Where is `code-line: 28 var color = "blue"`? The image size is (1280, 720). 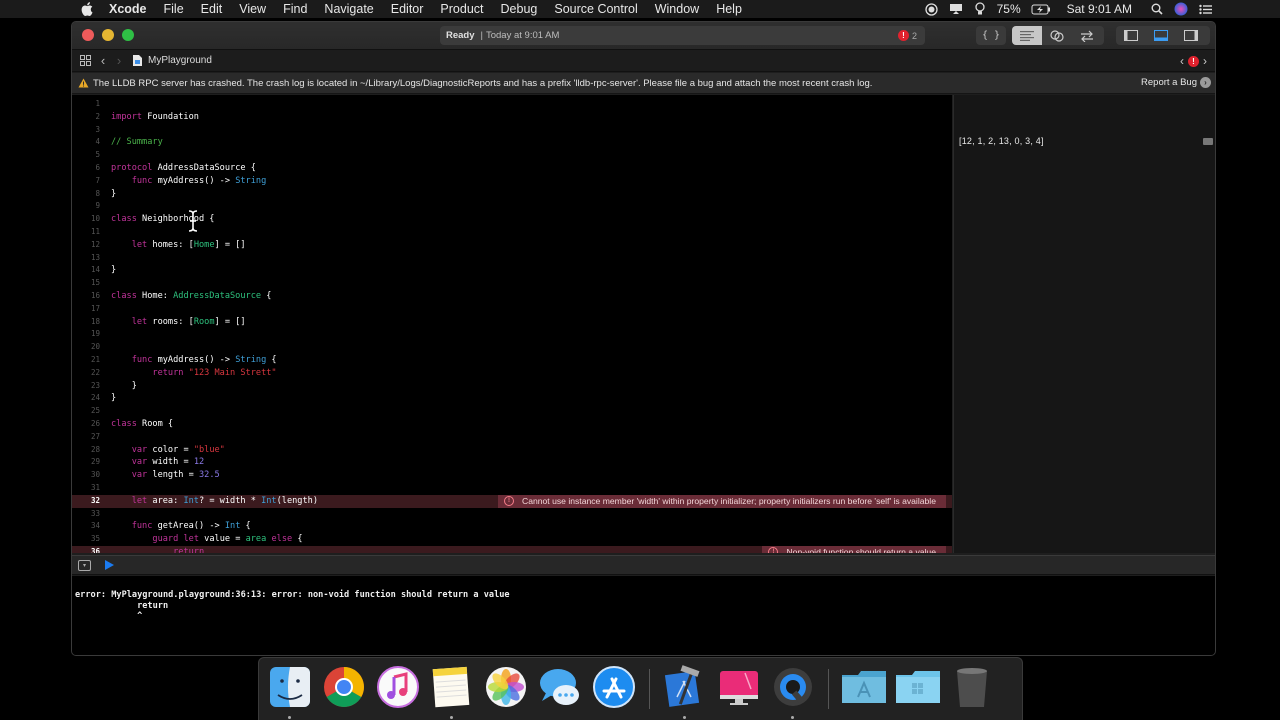
code-line: 28 var color = "blue" is located at coordinates (512, 450).